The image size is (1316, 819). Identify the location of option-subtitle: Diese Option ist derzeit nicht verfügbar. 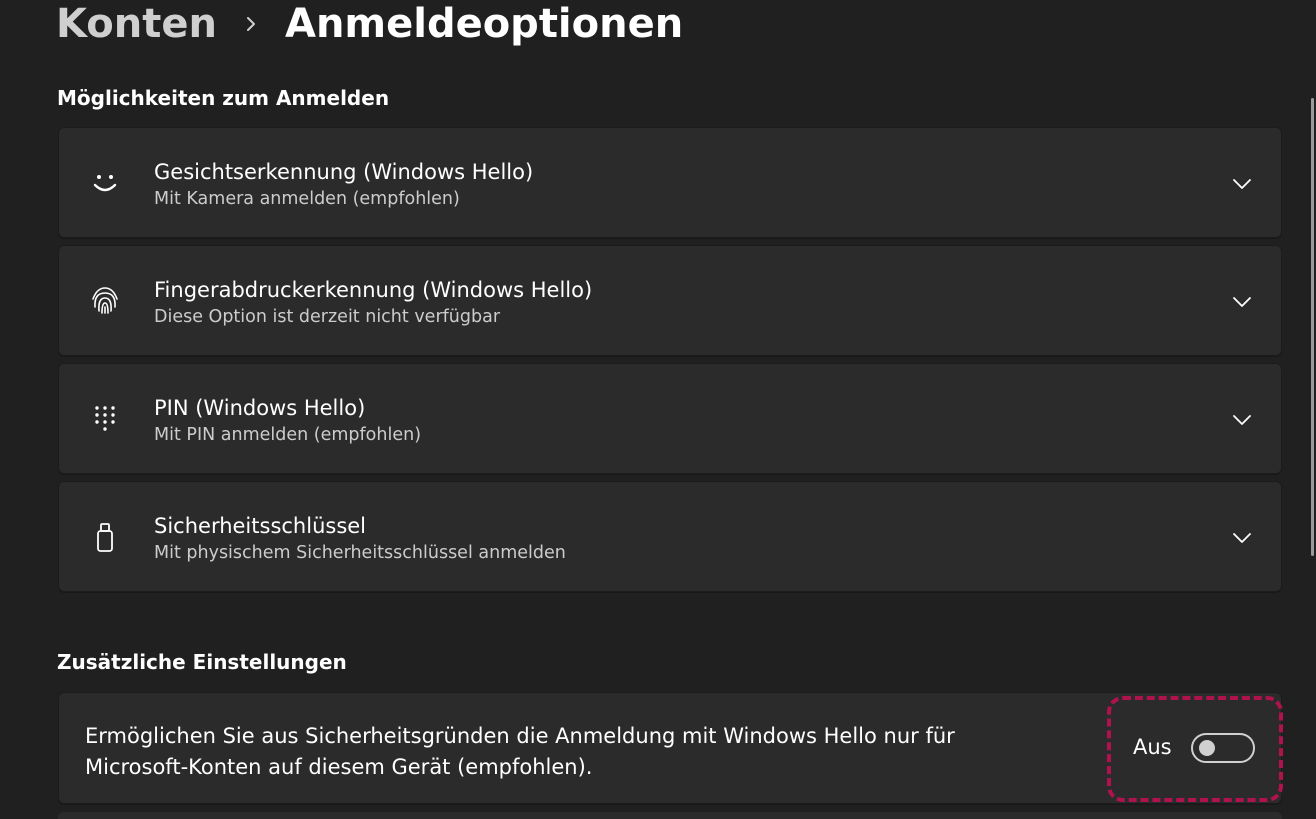
(327, 317).